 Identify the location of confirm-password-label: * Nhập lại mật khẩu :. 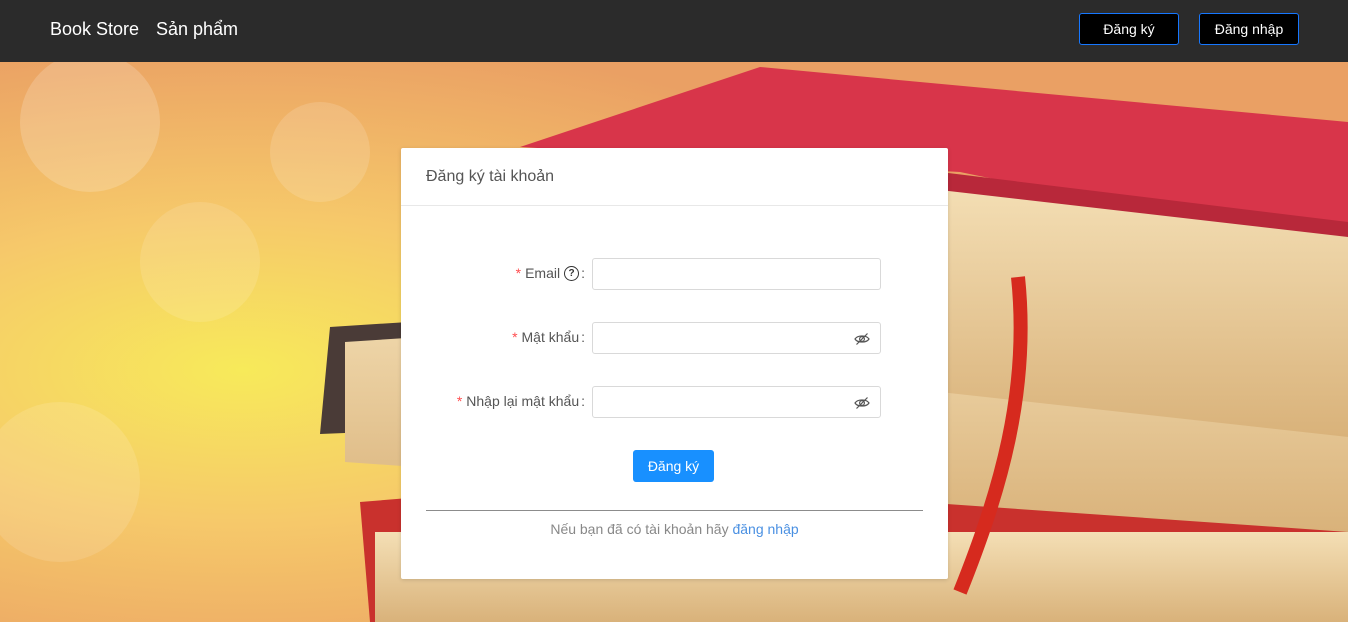
(521, 401).